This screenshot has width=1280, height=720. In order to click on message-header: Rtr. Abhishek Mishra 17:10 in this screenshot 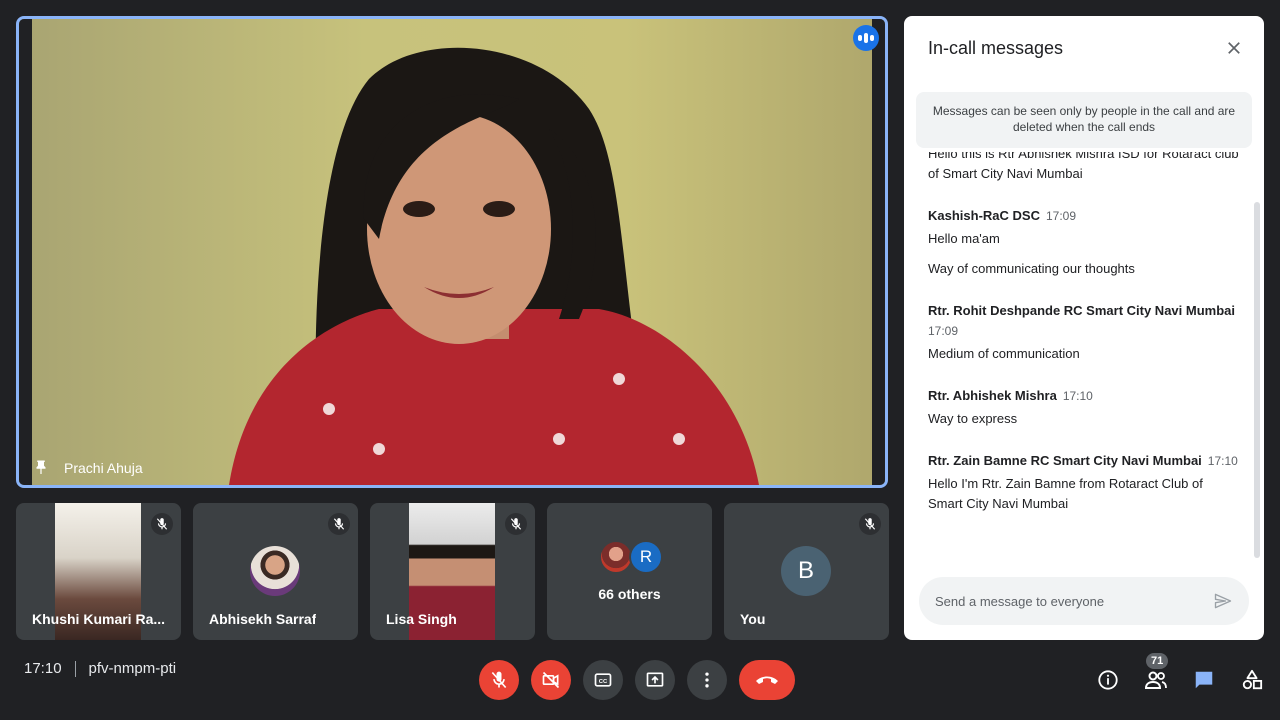, I will do `click(1084, 396)`.